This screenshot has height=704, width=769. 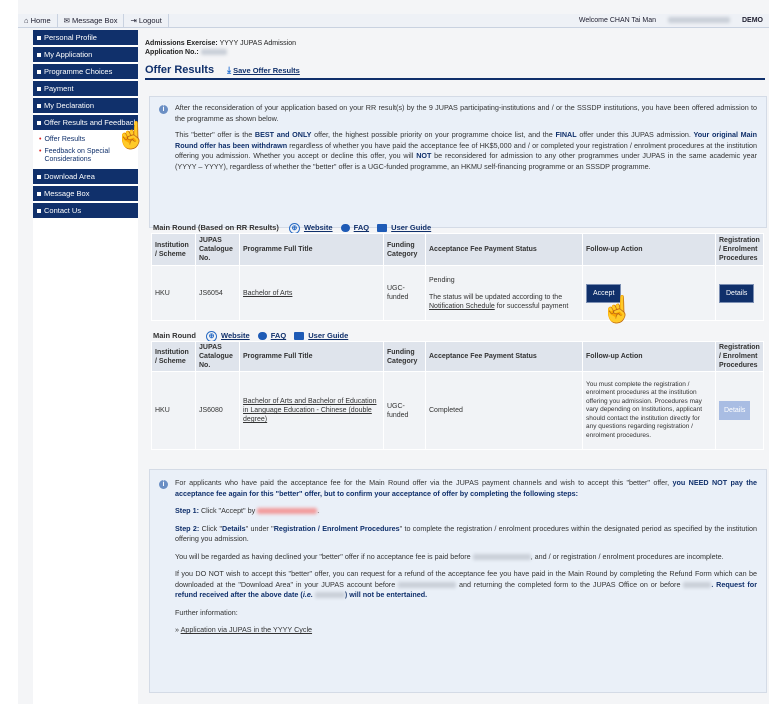 I want to click on message-box-label: Message Box, so click(x=95, y=20).